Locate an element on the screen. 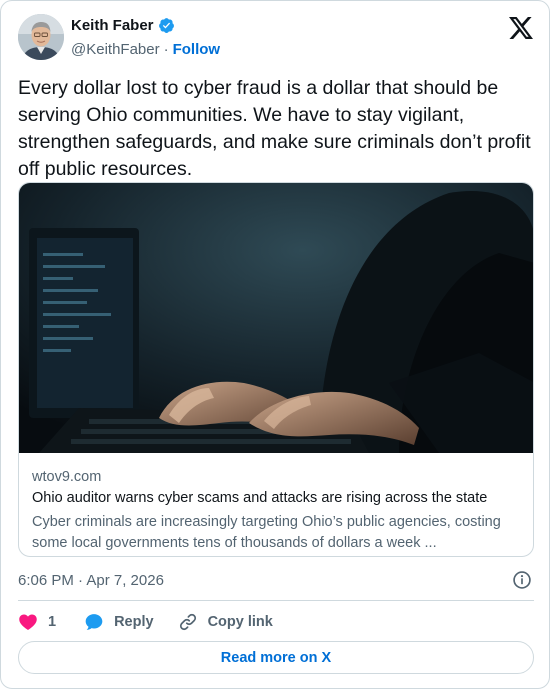 The width and height of the screenshot is (550, 689). avatar is located at coordinates (41, 37).